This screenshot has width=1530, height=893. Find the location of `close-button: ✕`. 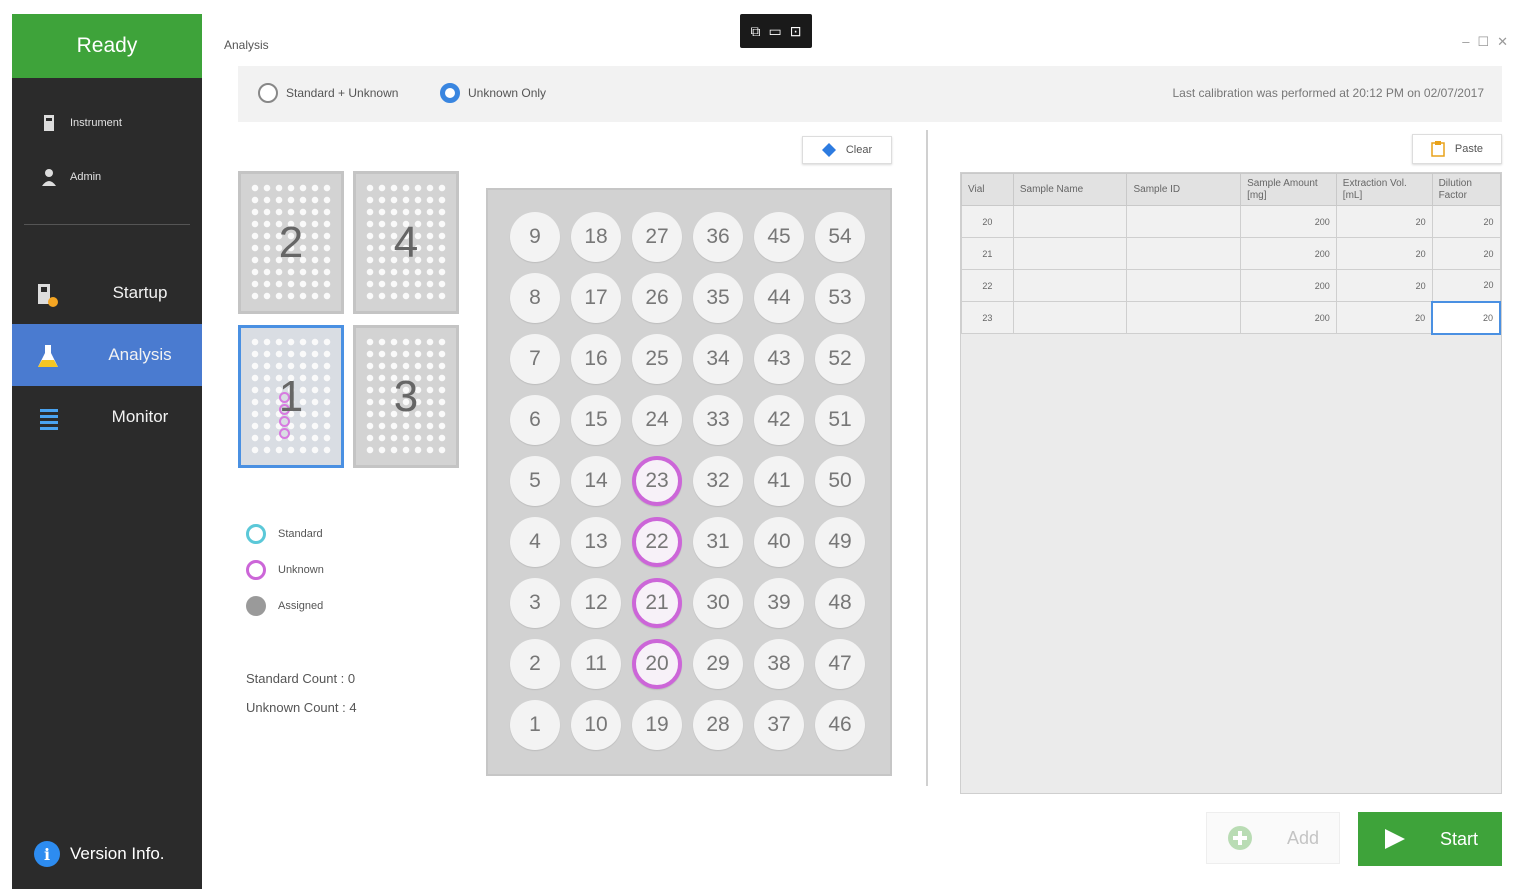

close-button: ✕ is located at coordinates (1502, 42).